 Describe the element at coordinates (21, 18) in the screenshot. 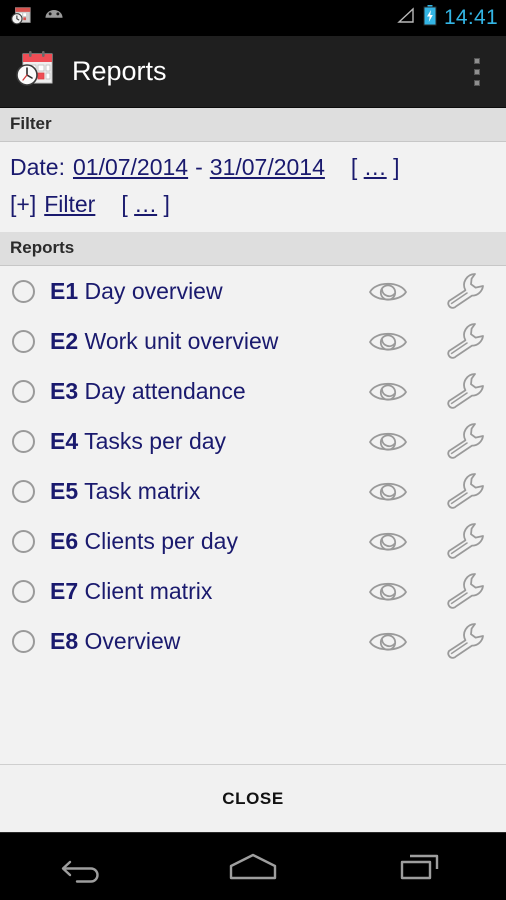

I see `calendar-clock-notification-icon` at that location.